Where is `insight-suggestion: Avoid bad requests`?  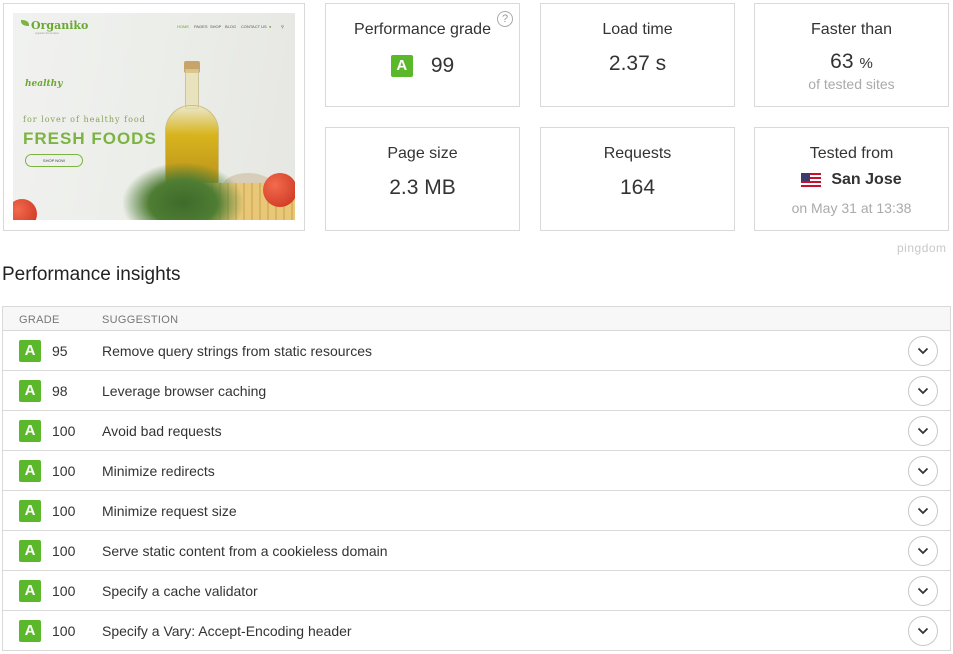 insight-suggestion: Avoid bad requests is located at coordinates (162, 431).